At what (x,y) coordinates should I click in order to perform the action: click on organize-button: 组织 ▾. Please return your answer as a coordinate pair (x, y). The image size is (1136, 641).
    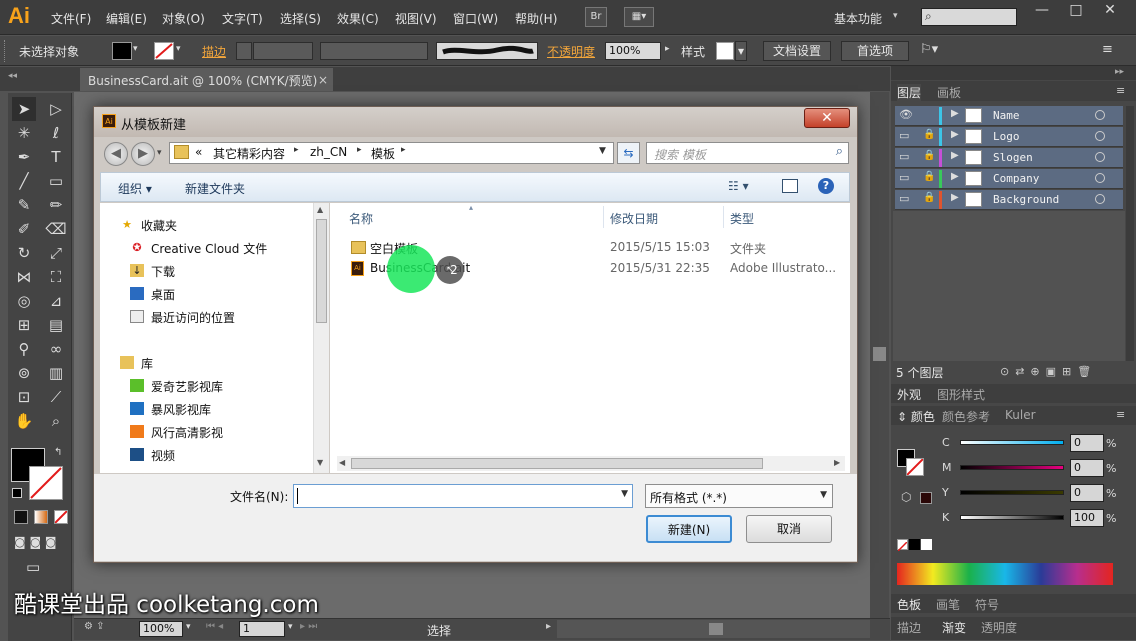
    Looking at the image, I should click on (135, 188).